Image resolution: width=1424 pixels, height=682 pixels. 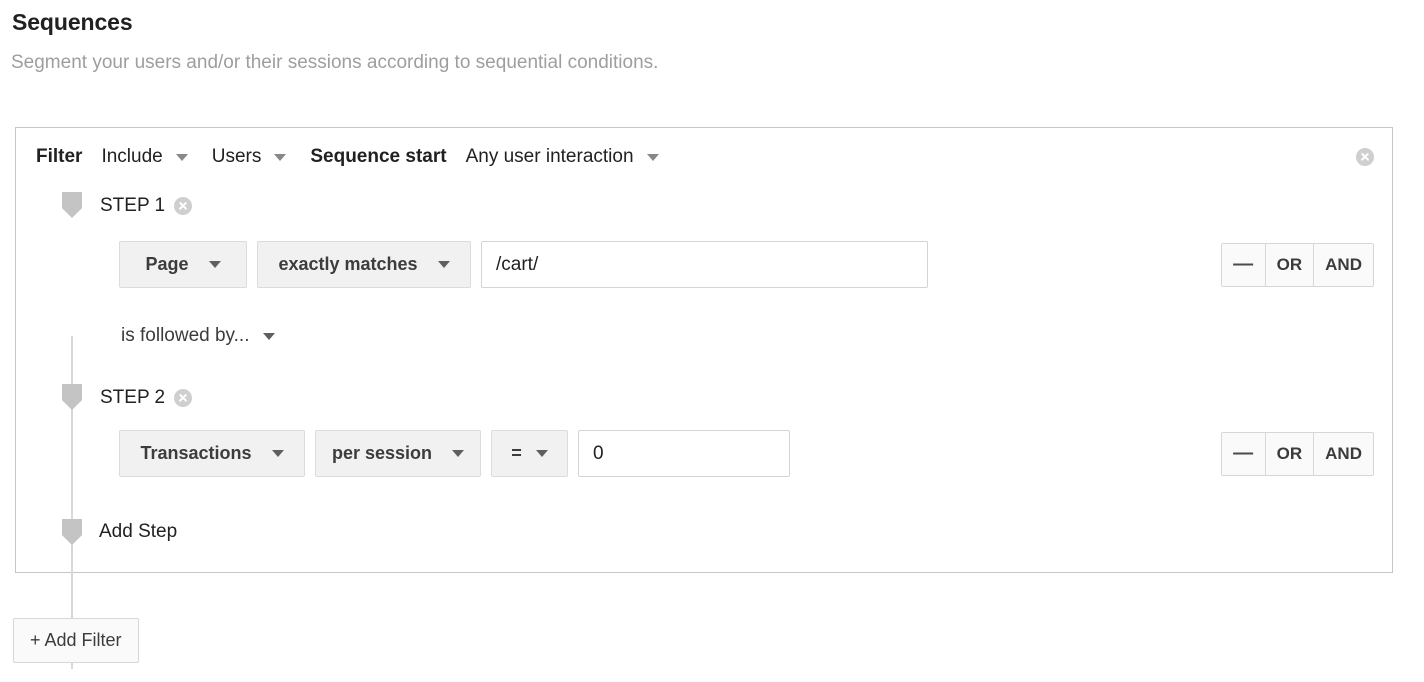 What do you see at coordinates (167, 264) in the screenshot?
I see `step-1-dimension-value: Page` at bounding box center [167, 264].